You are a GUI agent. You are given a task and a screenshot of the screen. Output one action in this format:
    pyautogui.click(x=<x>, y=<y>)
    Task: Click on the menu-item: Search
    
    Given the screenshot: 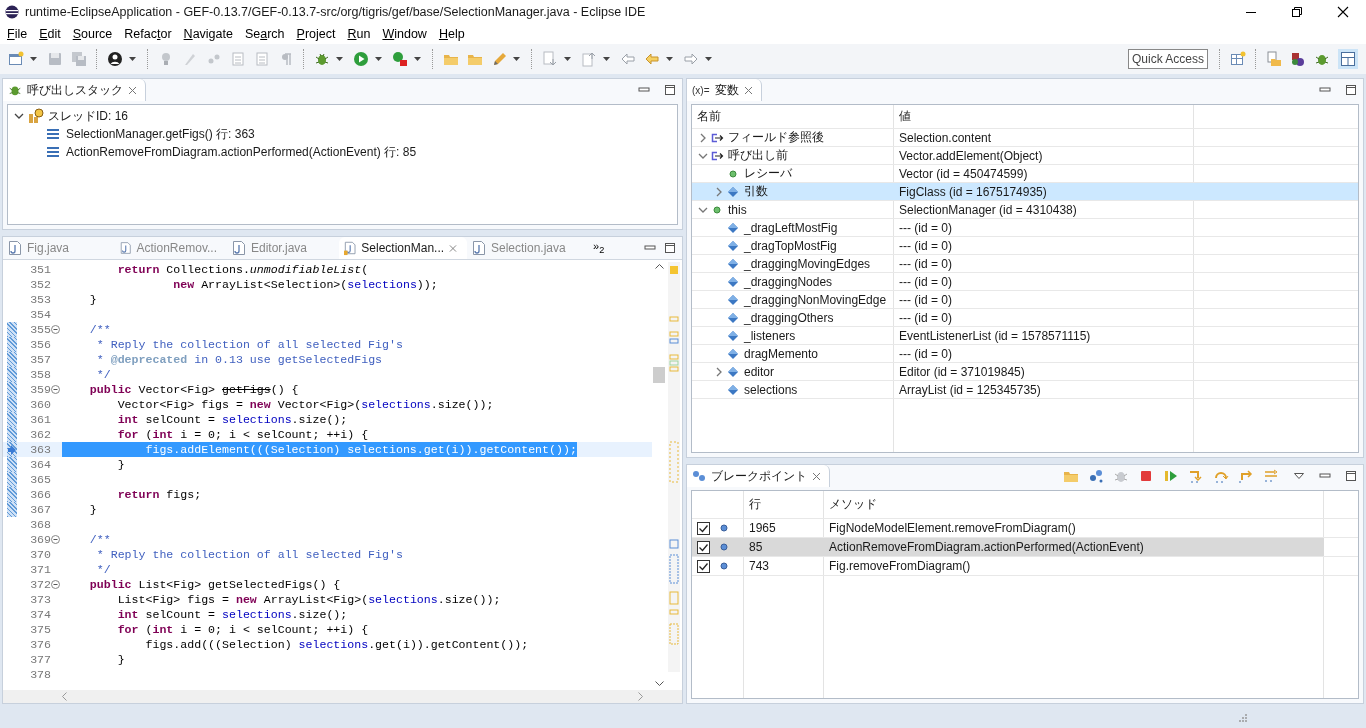 What is the action you would take?
    pyautogui.click(x=264, y=34)
    